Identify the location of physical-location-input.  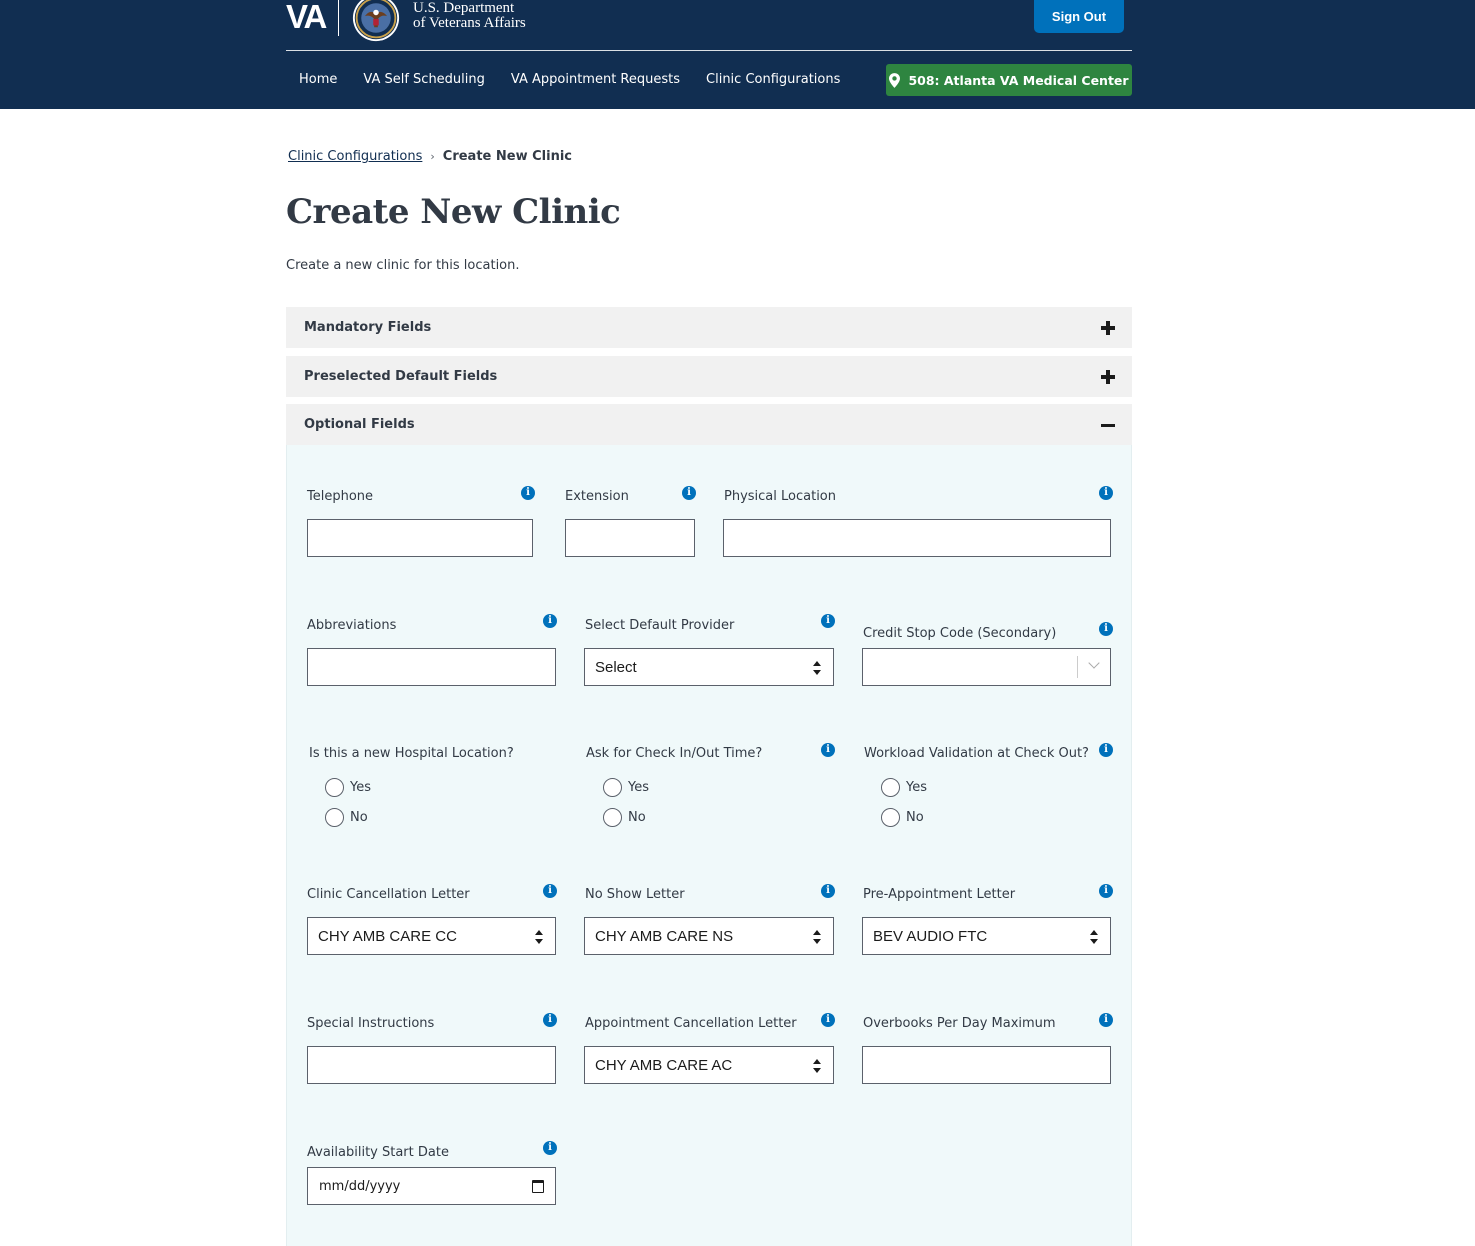
(917, 538).